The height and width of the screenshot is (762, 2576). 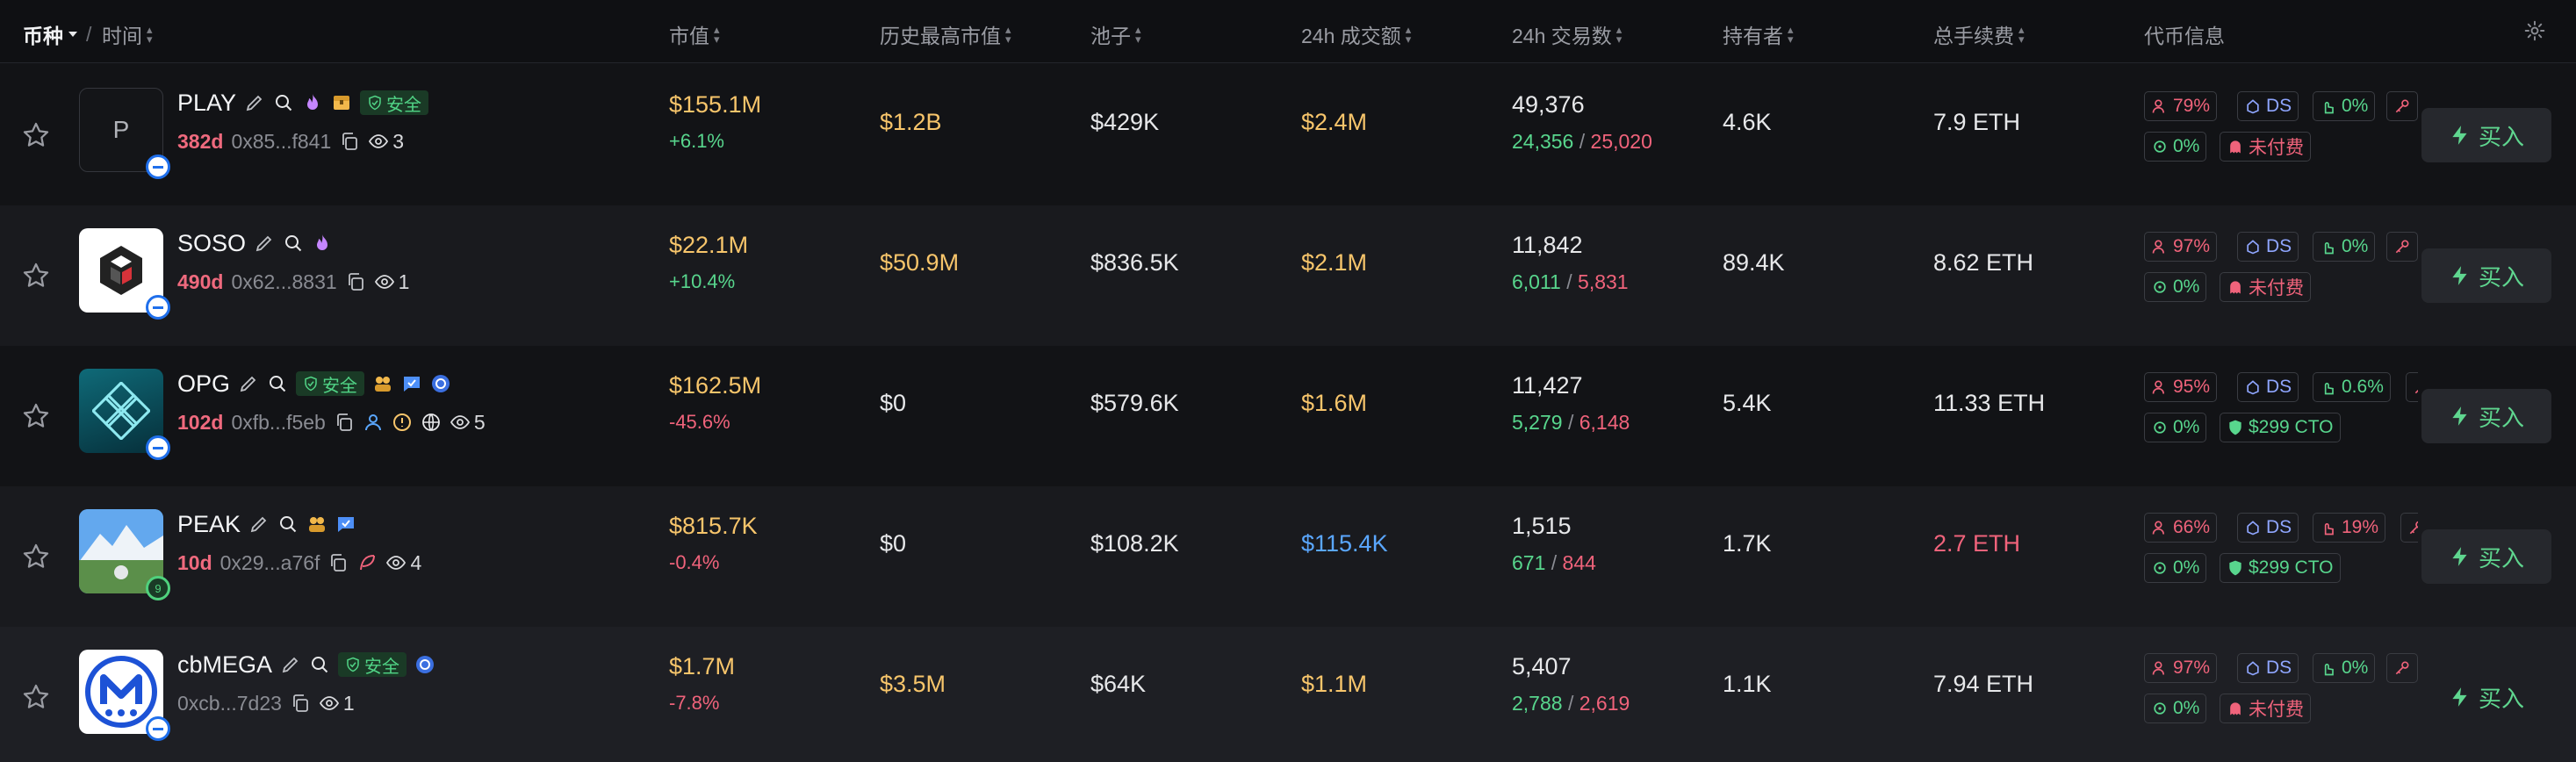 What do you see at coordinates (920, 262) in the screenshot?
I see `ath-value: $50.9M` at bounding box center [920, 262].